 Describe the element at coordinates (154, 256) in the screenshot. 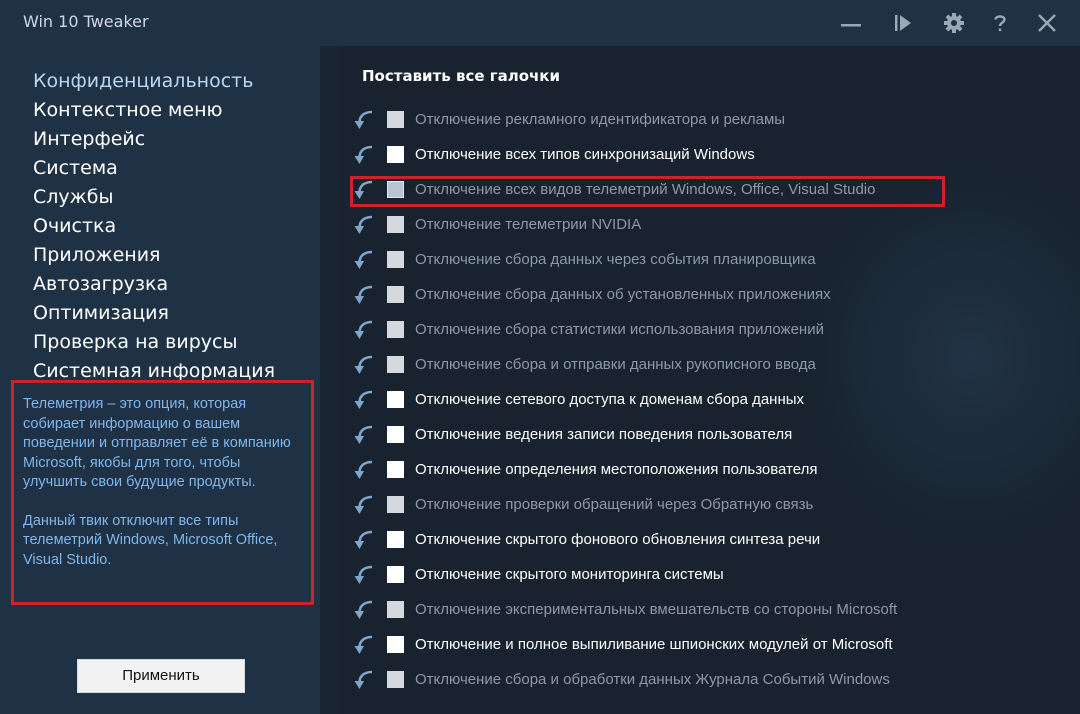

I see `sidebar-item: Приложения` at that location.